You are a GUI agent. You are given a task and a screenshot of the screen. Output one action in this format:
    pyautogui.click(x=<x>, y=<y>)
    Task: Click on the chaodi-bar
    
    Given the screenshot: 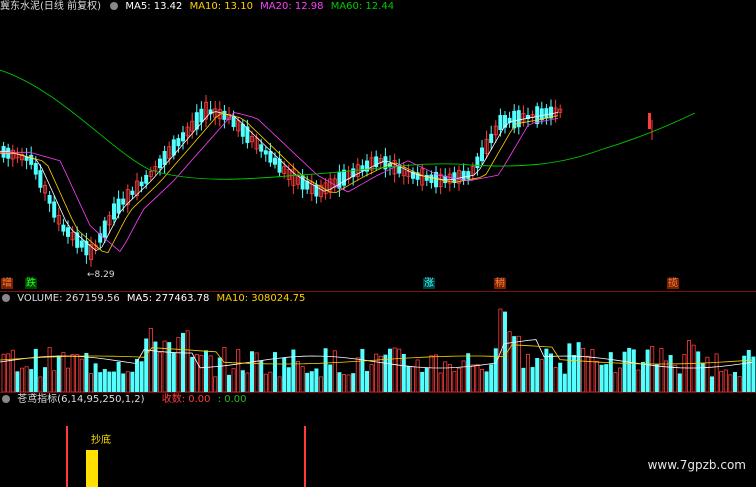 What is the action you would take?
    pyautogui.click(x=92, y=468)
    